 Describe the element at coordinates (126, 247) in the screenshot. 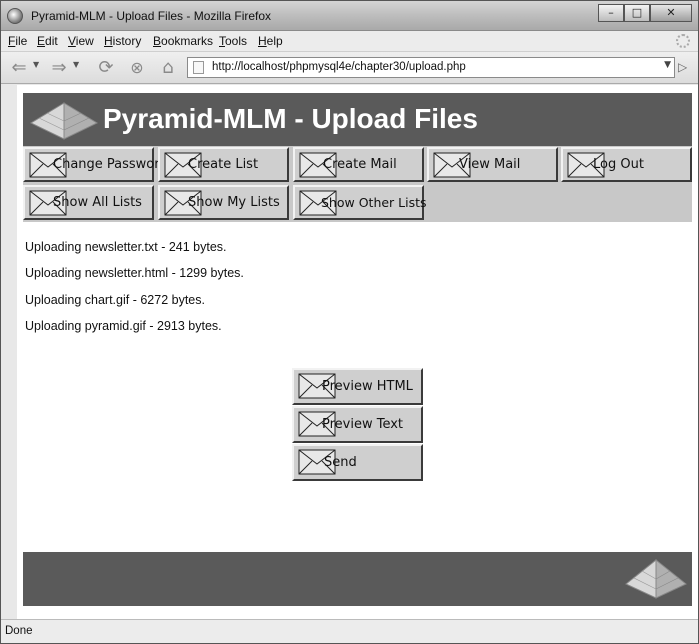

I see `upload-status-line: Uploading newsletter.txt - 241 bytes.` at that location.